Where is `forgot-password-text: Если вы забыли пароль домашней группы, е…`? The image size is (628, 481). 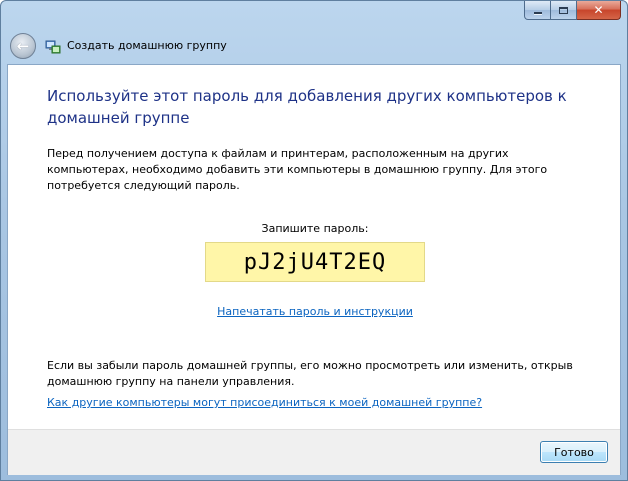 forgot-password-text: Если вы забыли пароль домашней группы, е… is located at coordinates (310, 373).